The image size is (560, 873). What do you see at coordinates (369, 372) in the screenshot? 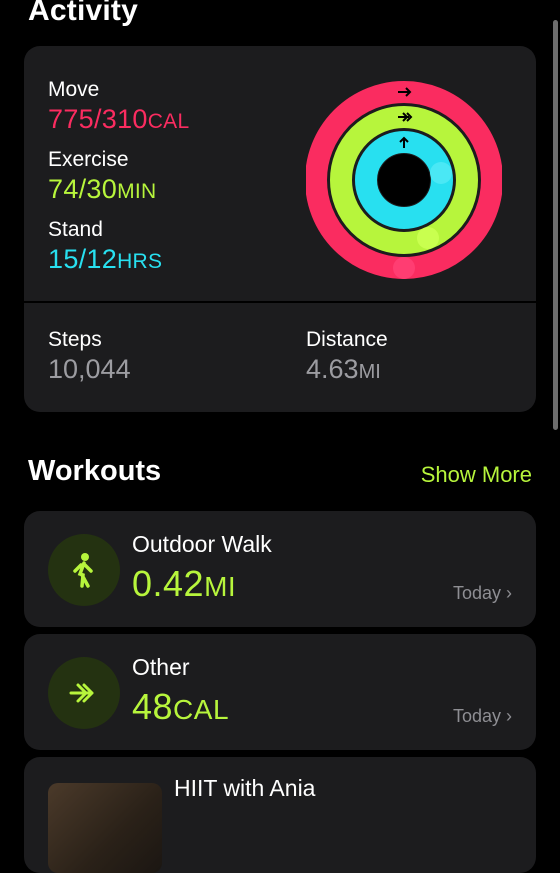
I see `distance-value-unit: MI` at bounding box center [369, 372].